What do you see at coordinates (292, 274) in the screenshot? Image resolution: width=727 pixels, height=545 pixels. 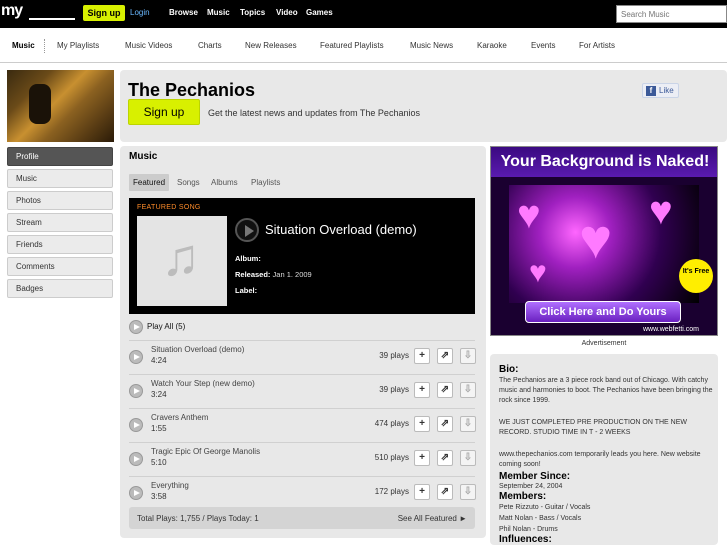 I see `released-value: Jan 1. 2009` at bounding box center [292, 274].